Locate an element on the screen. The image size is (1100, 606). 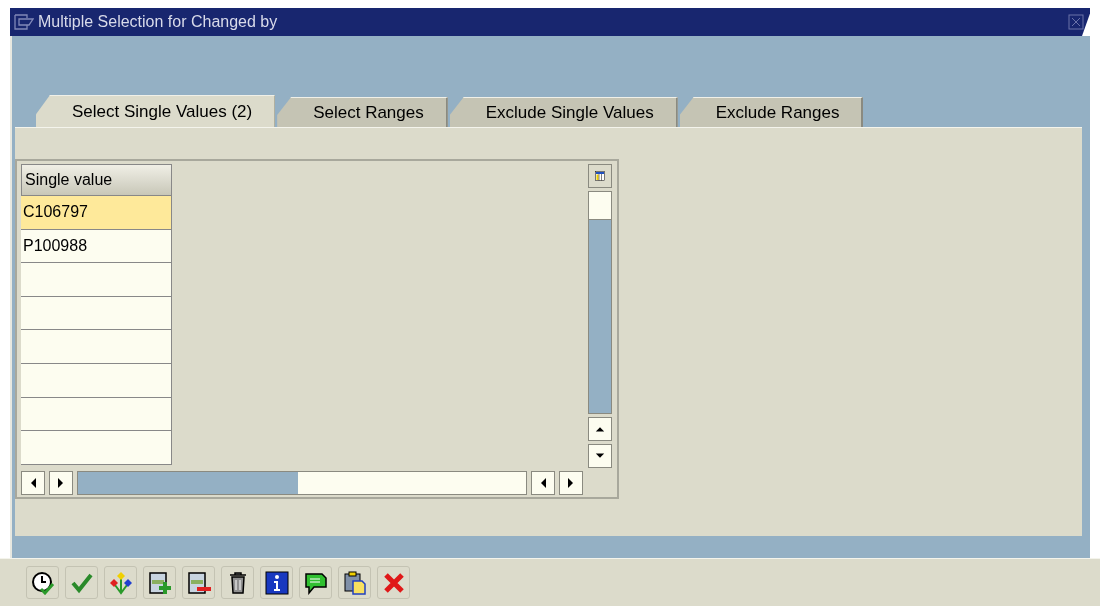
vertical-scrollbar is located at coordinates (600, 302).